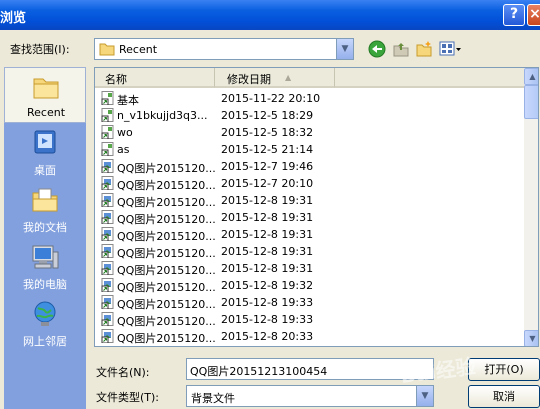 The width and height of the screenshot is (540, 409). What do you see at coordinates (45, 257) in the screenshot?
I see `my-computer-icon` at bounding box center [45, 257].